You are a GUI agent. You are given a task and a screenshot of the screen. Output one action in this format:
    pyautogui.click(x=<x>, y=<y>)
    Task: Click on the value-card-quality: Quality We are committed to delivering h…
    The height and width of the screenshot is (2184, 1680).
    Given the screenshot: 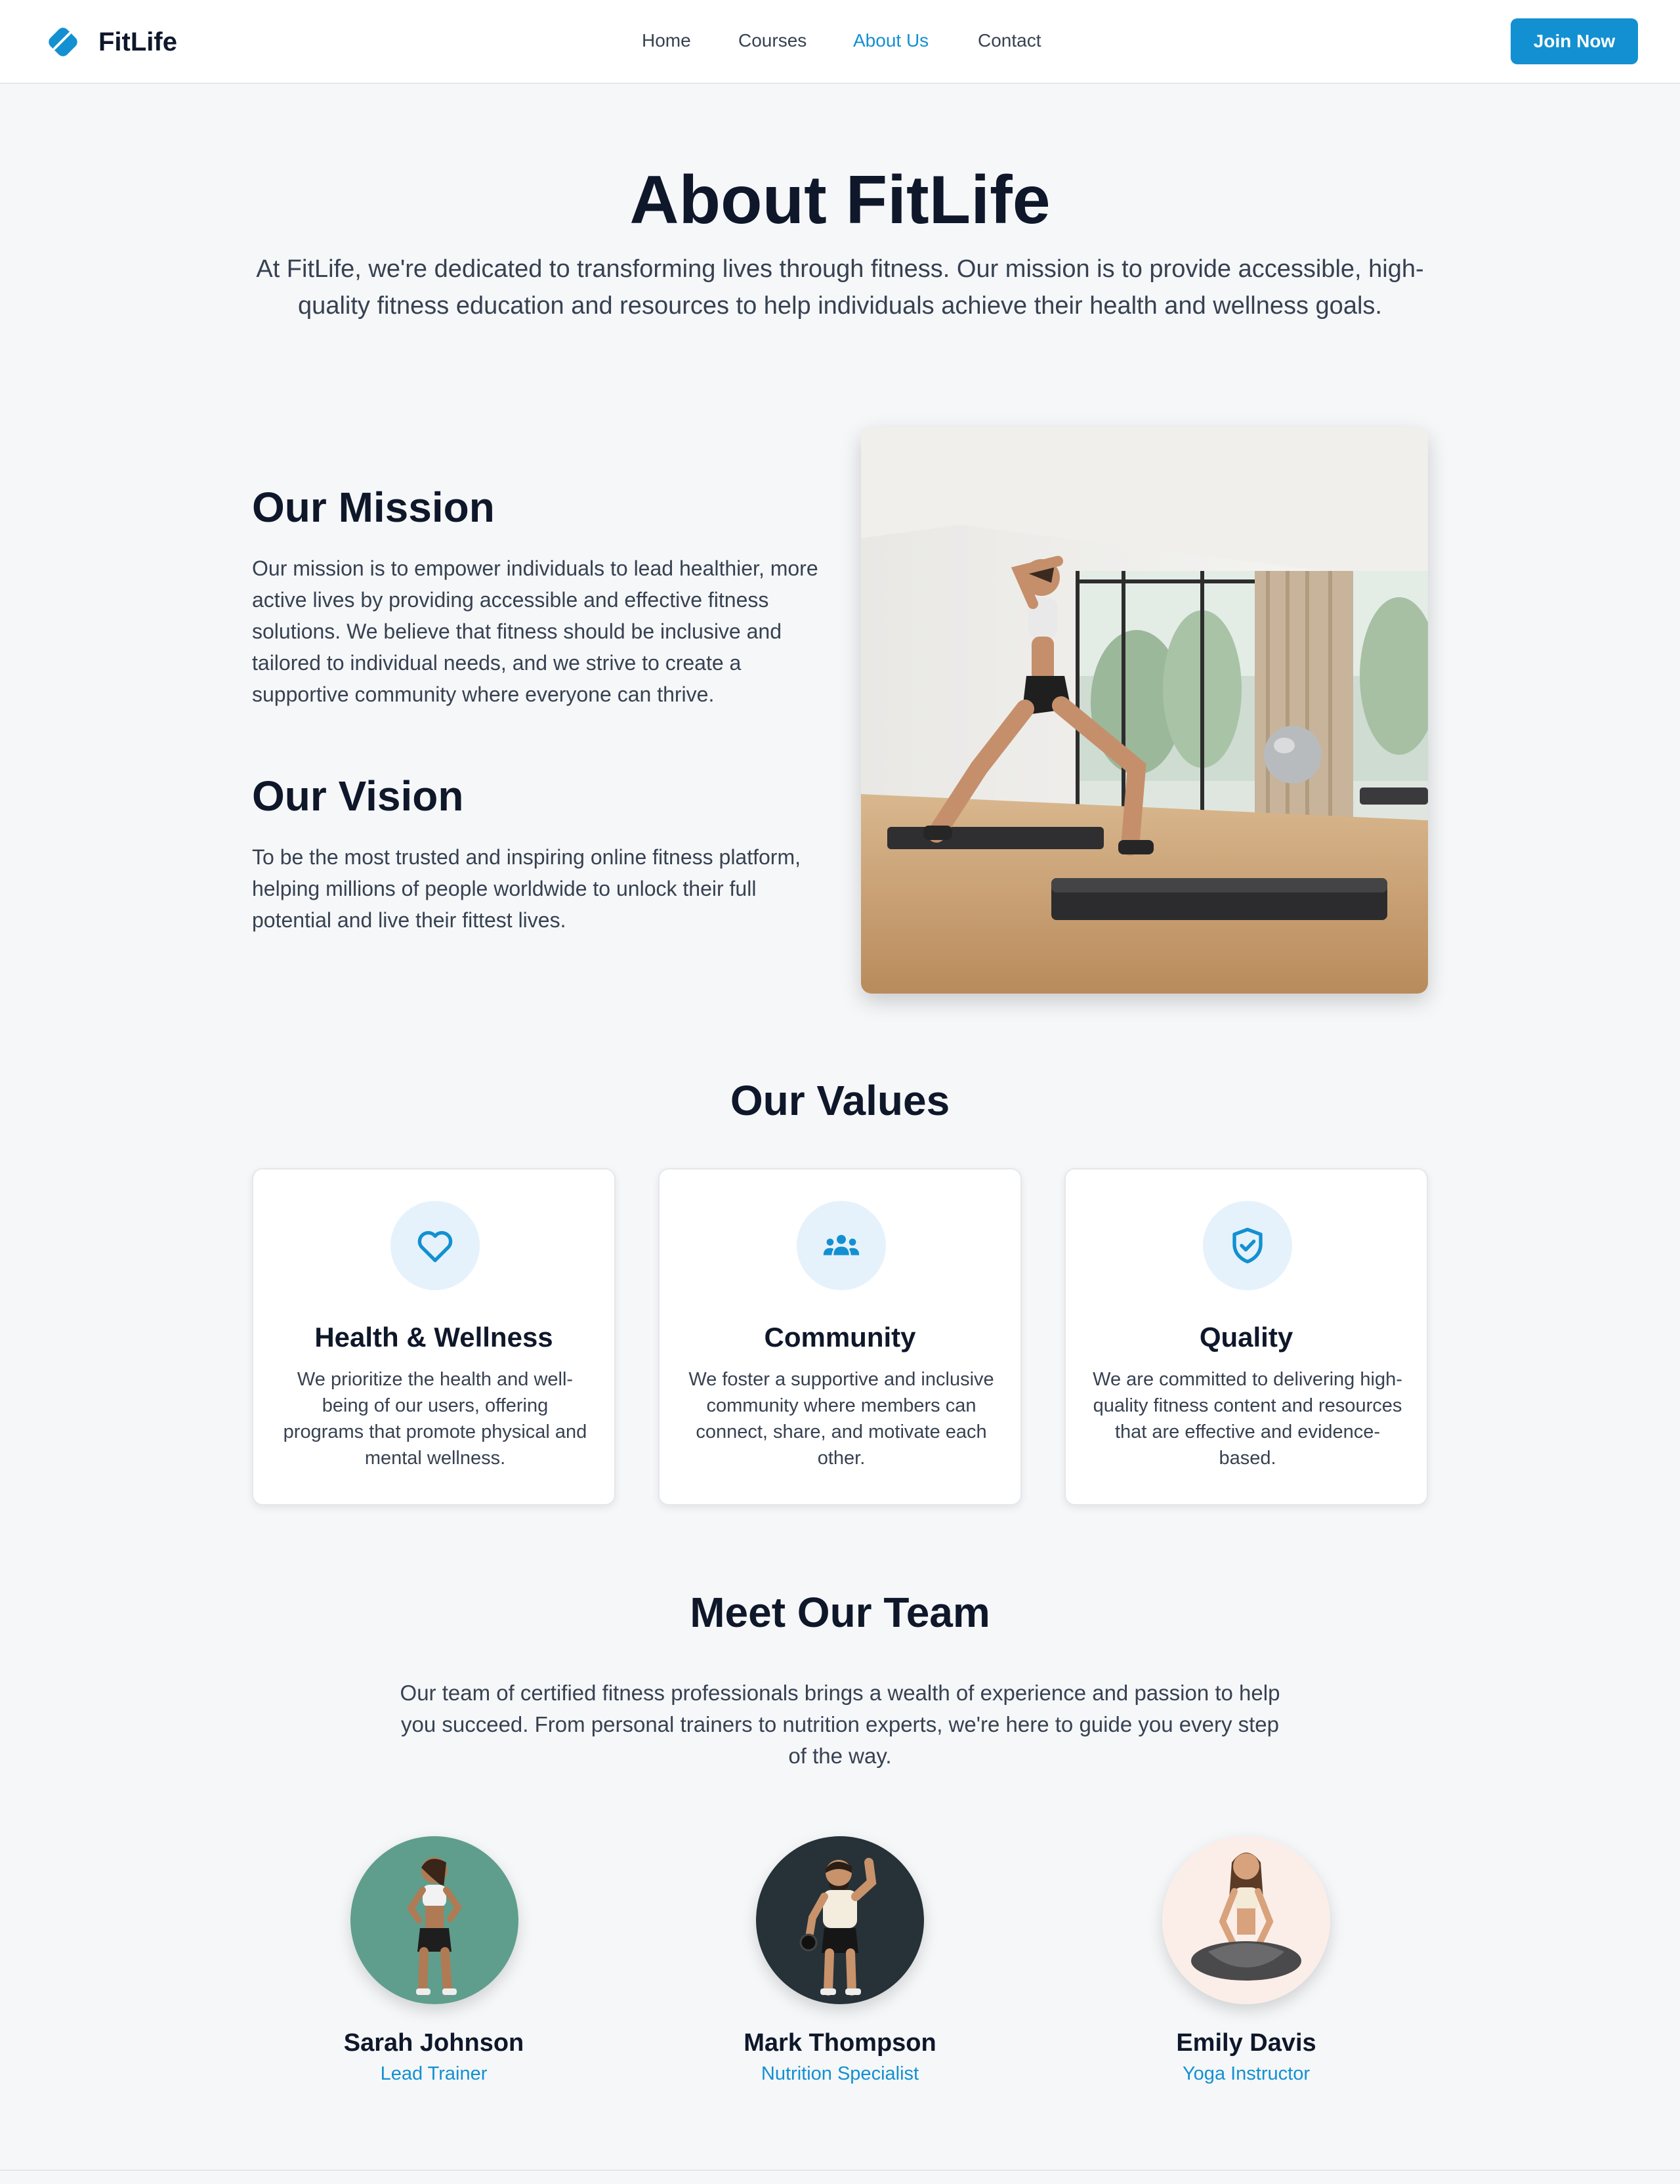 What is the action you would take?
    pyautogui.click(x=1246, y=1336)
    